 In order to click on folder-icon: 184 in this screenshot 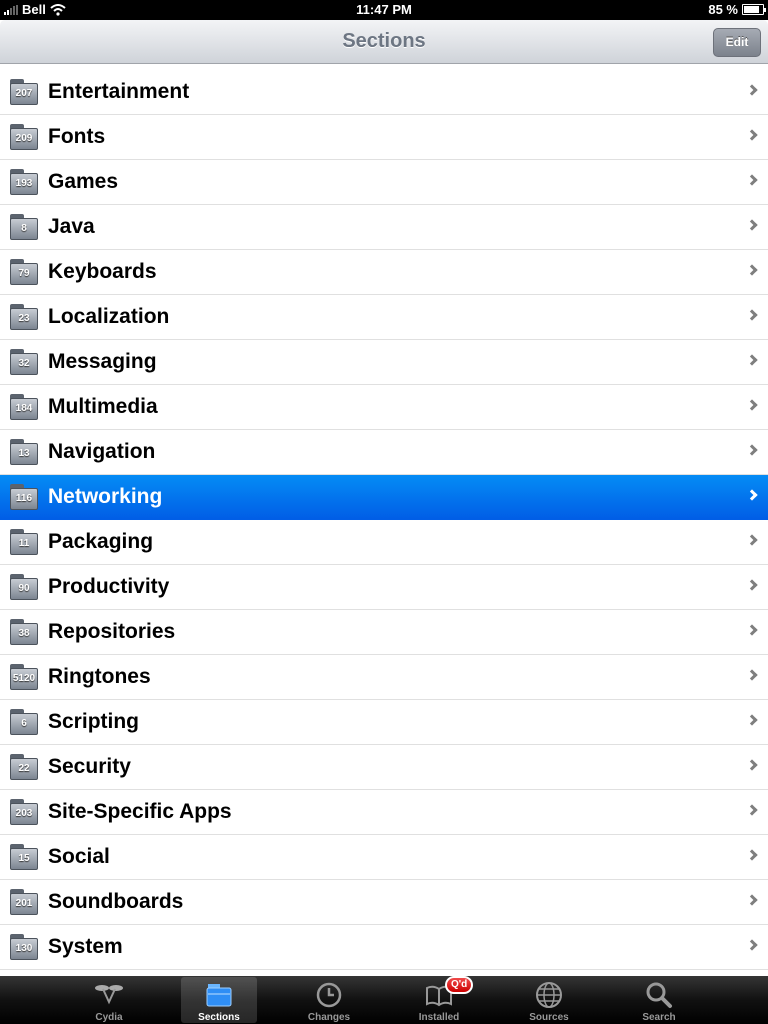, I will do `click(24, 407)`.